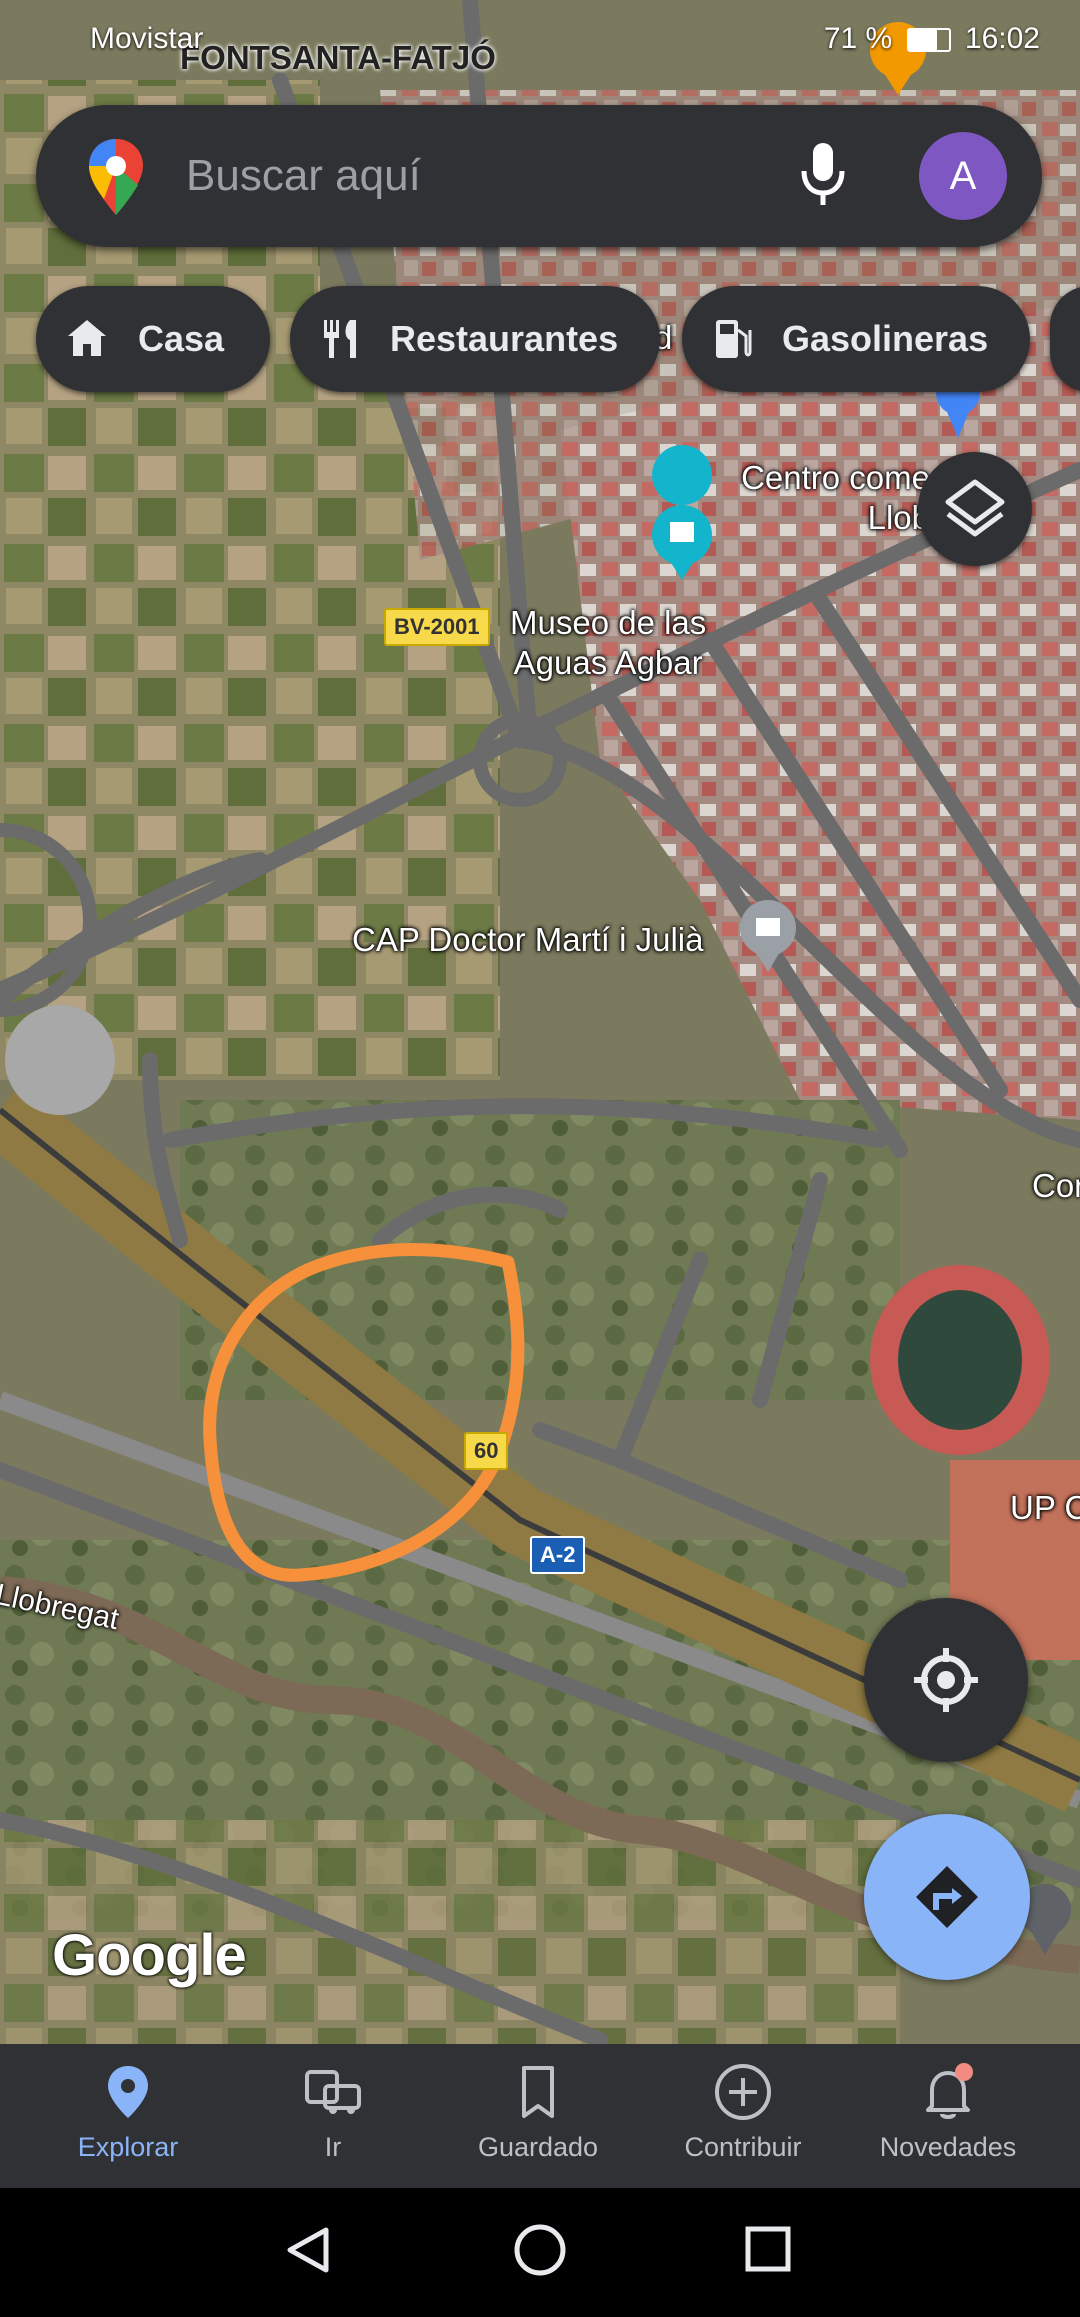 This screenshot has height=2317, width=1080. I want to click on nav-contribute-label: Contribuir, so click(743, 2147).